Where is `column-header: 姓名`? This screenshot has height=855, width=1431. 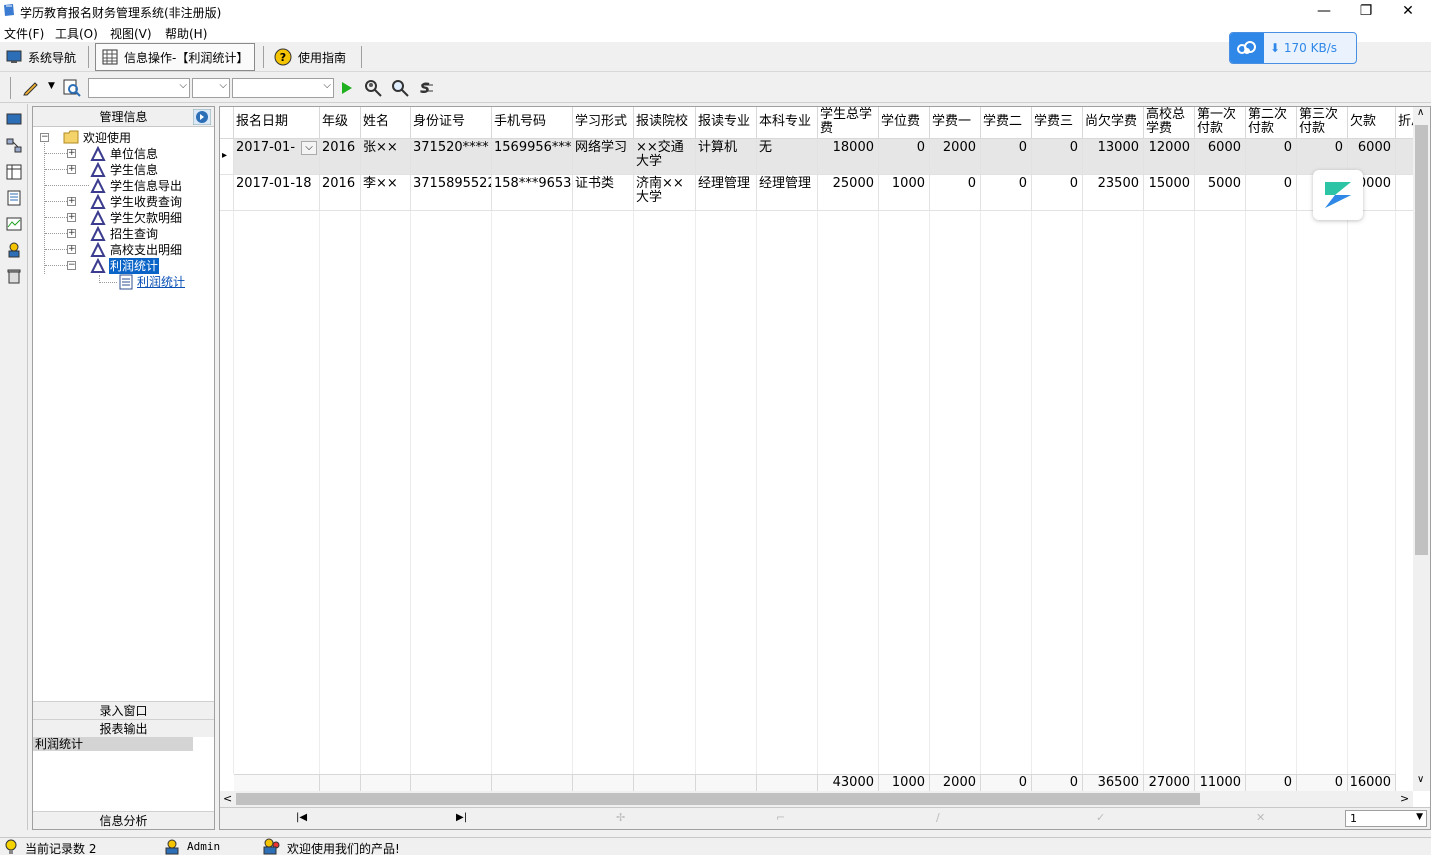 column-header: 姓名 is located at coordinates (386, 123).